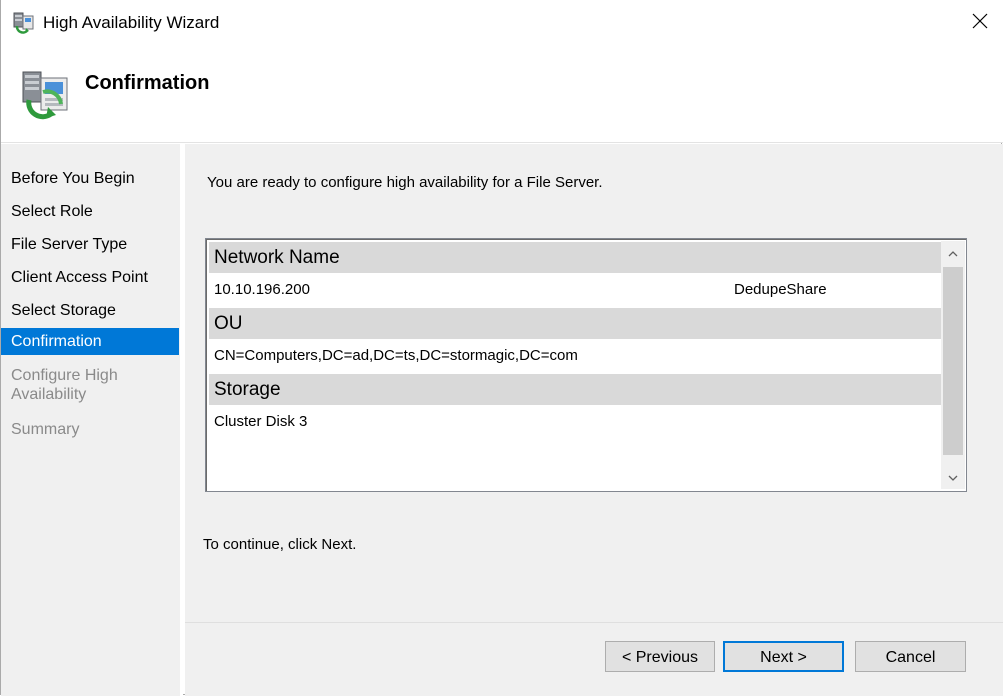 Image resolution: width=1003 pixels, height=696 pixels. I want to click on scroll-up-button, so click(953, 253).